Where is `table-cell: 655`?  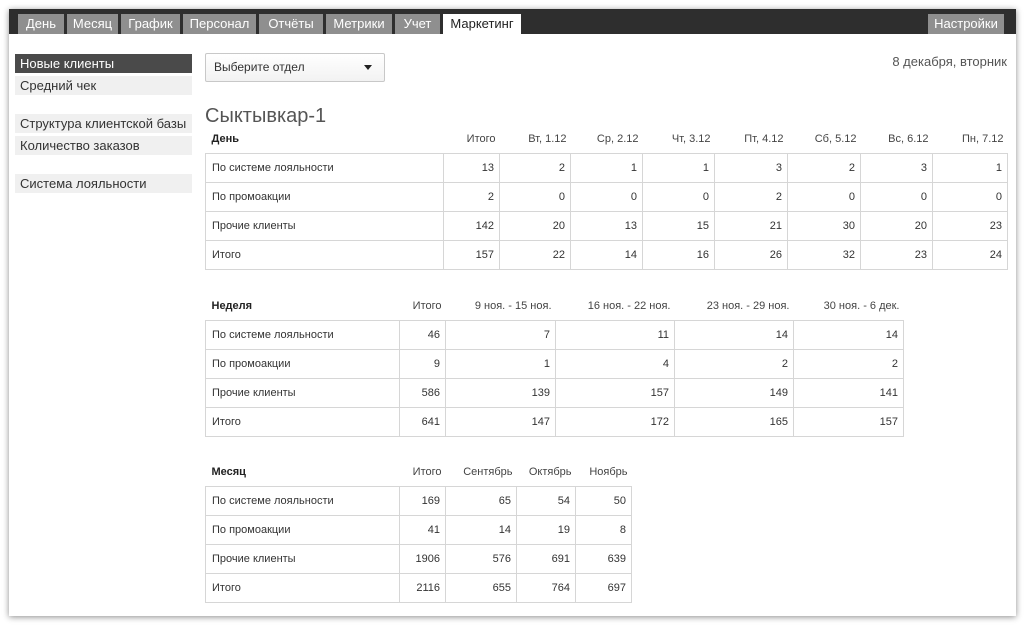
table-cell: 655 is located at coordinates (481, 587).